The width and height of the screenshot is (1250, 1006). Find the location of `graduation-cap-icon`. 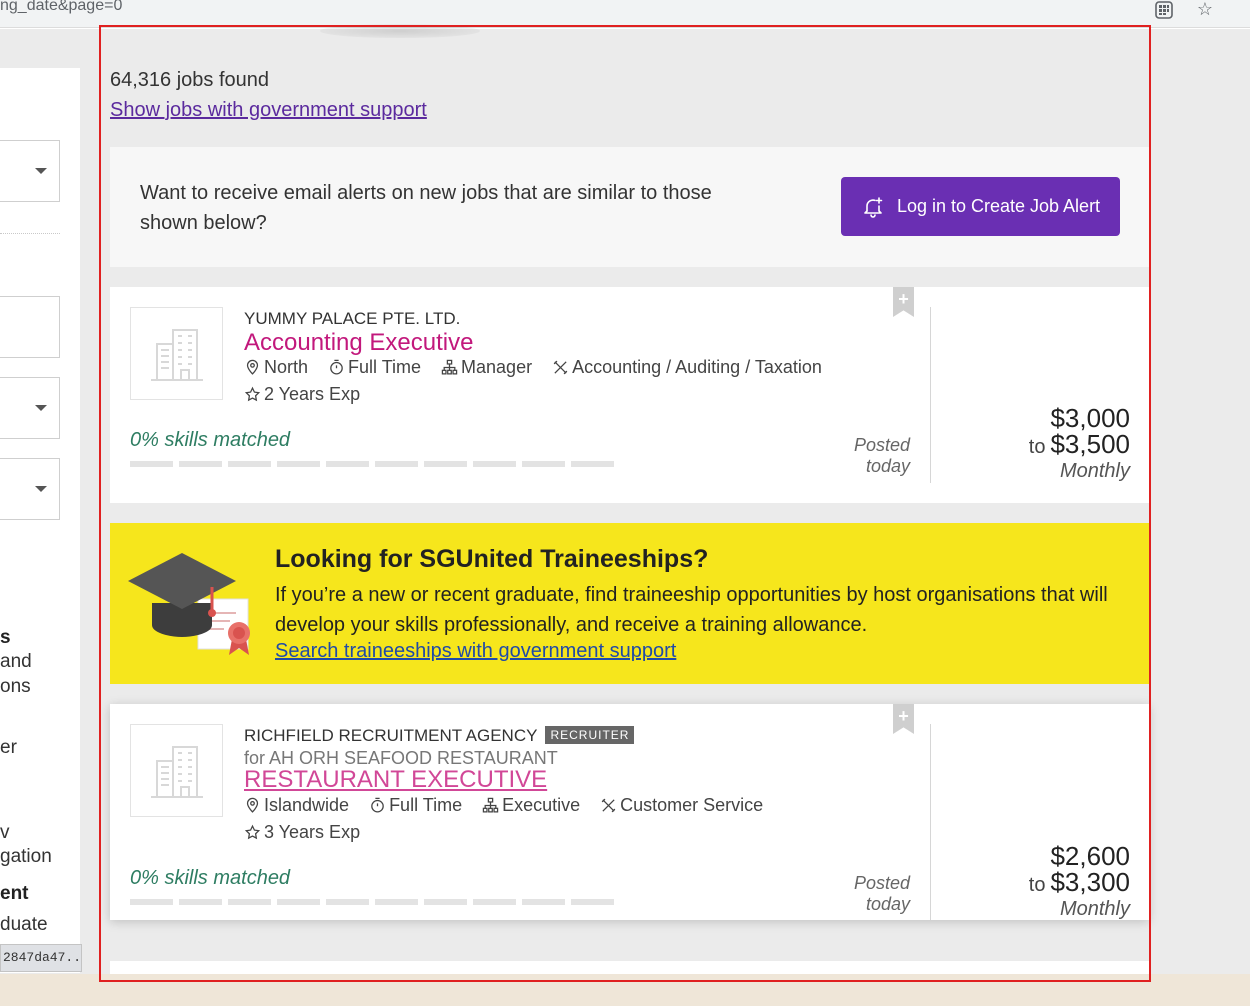

graduation-cap-icon is located at coordinates (189, 604).